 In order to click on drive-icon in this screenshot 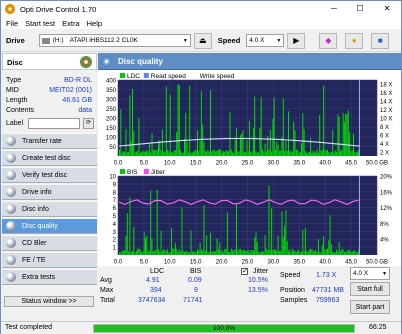, I will do `click(45, 40)`.